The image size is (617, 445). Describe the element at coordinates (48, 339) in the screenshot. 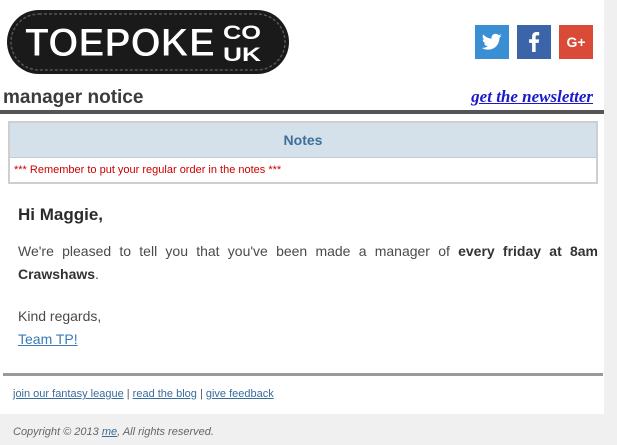

I see `team-link: Team TP!` at that location.